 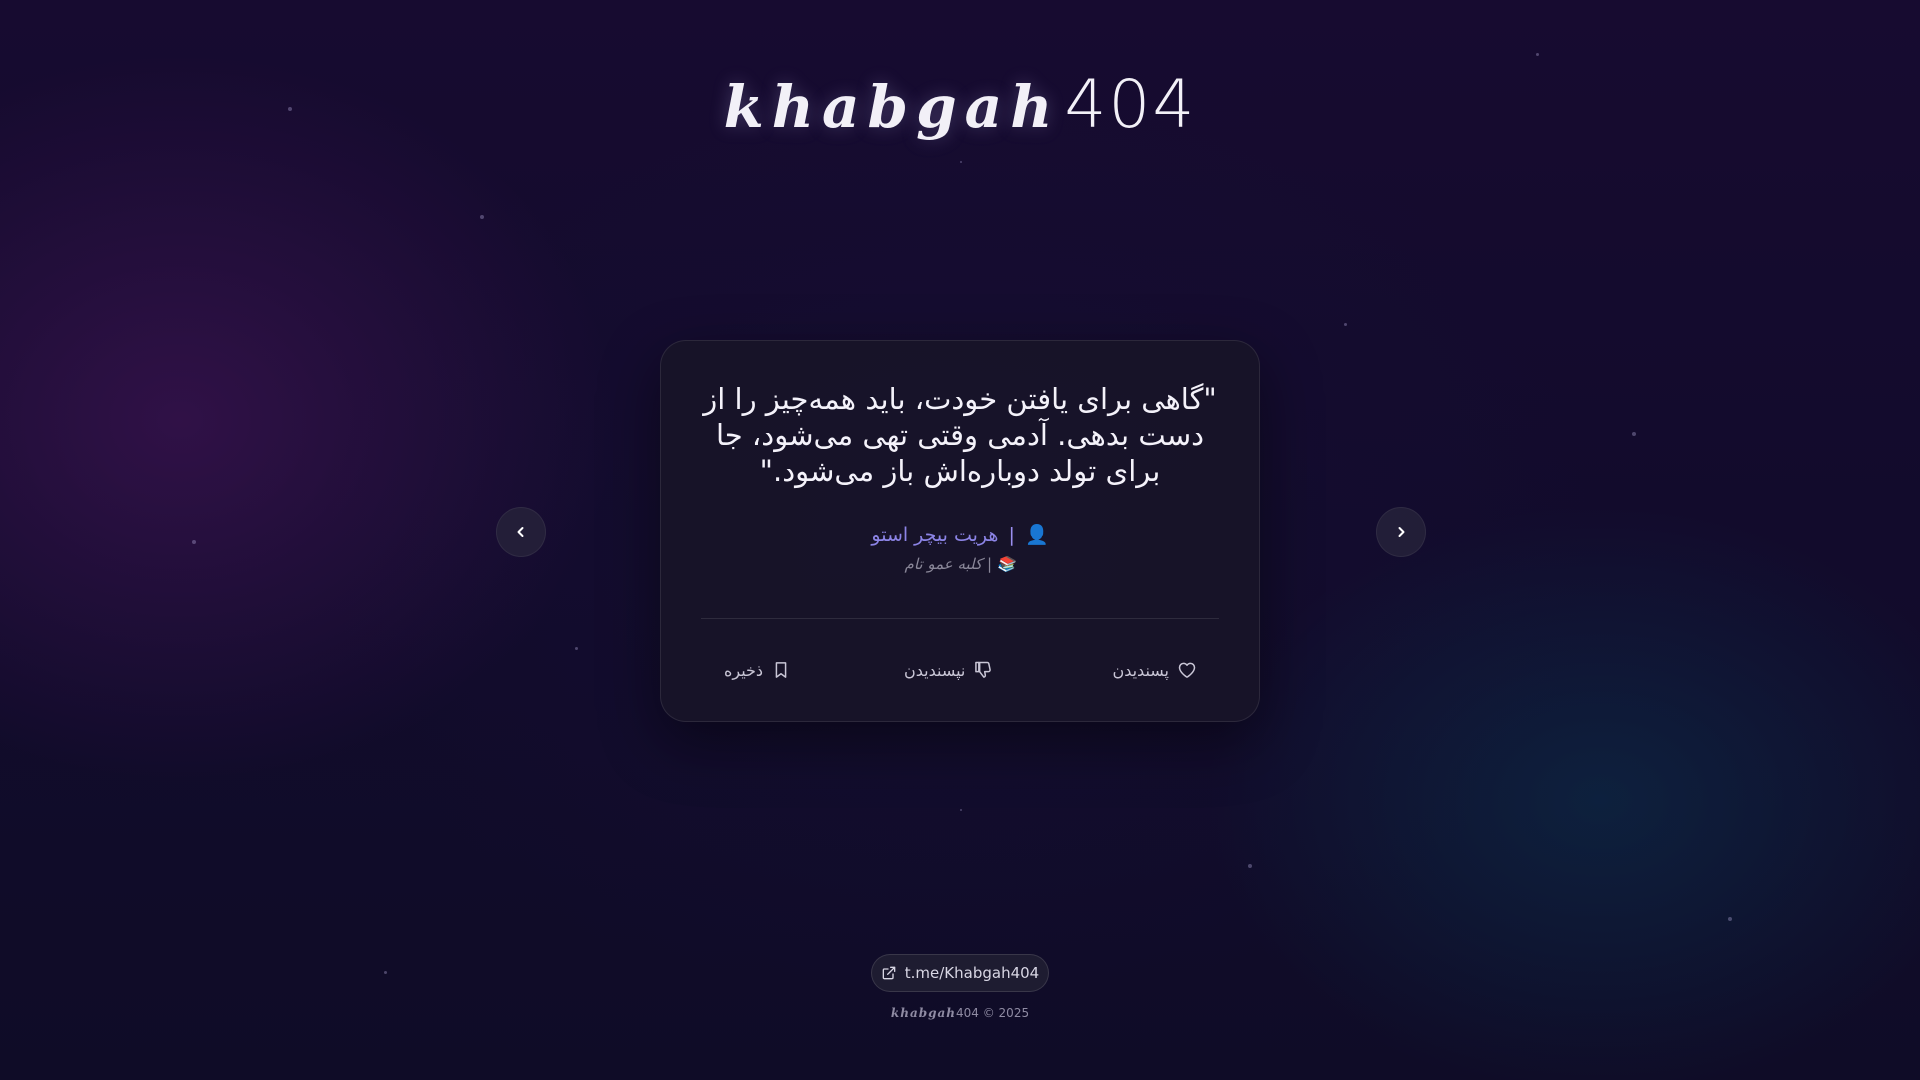 What do you see at coordinates (889, 973) in the screenshot?
I see `external-link-icon` at bounding box center [889, 973].